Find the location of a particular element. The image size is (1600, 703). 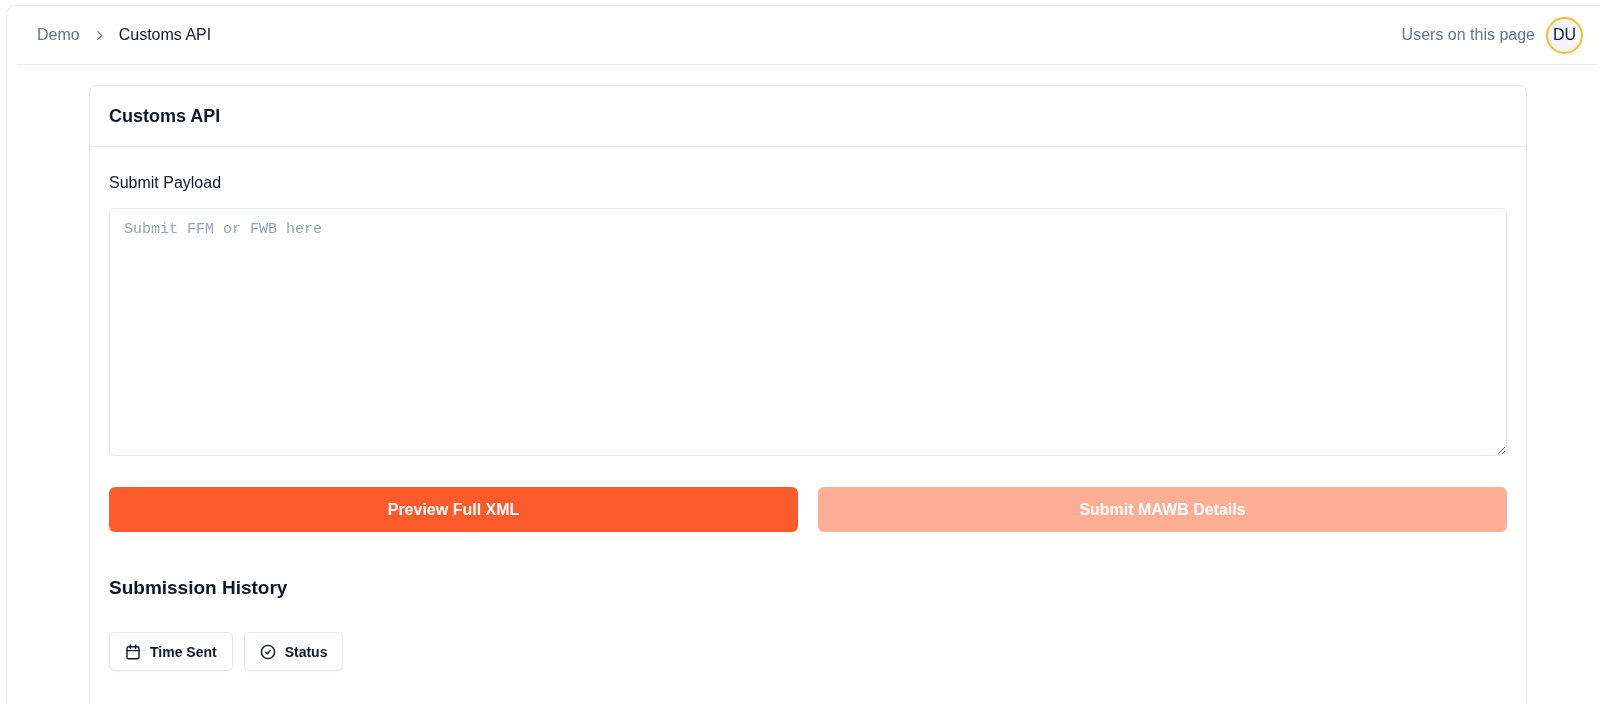

time-sent-filter: Time Sent is located at coordinates (171, 651).